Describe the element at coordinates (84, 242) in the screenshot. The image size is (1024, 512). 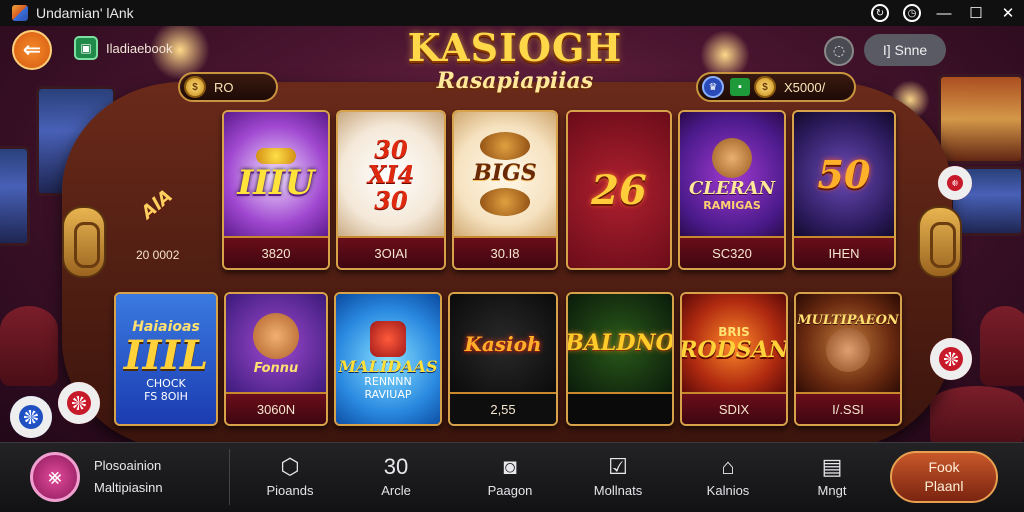
I see `table-handle-left` at that location.